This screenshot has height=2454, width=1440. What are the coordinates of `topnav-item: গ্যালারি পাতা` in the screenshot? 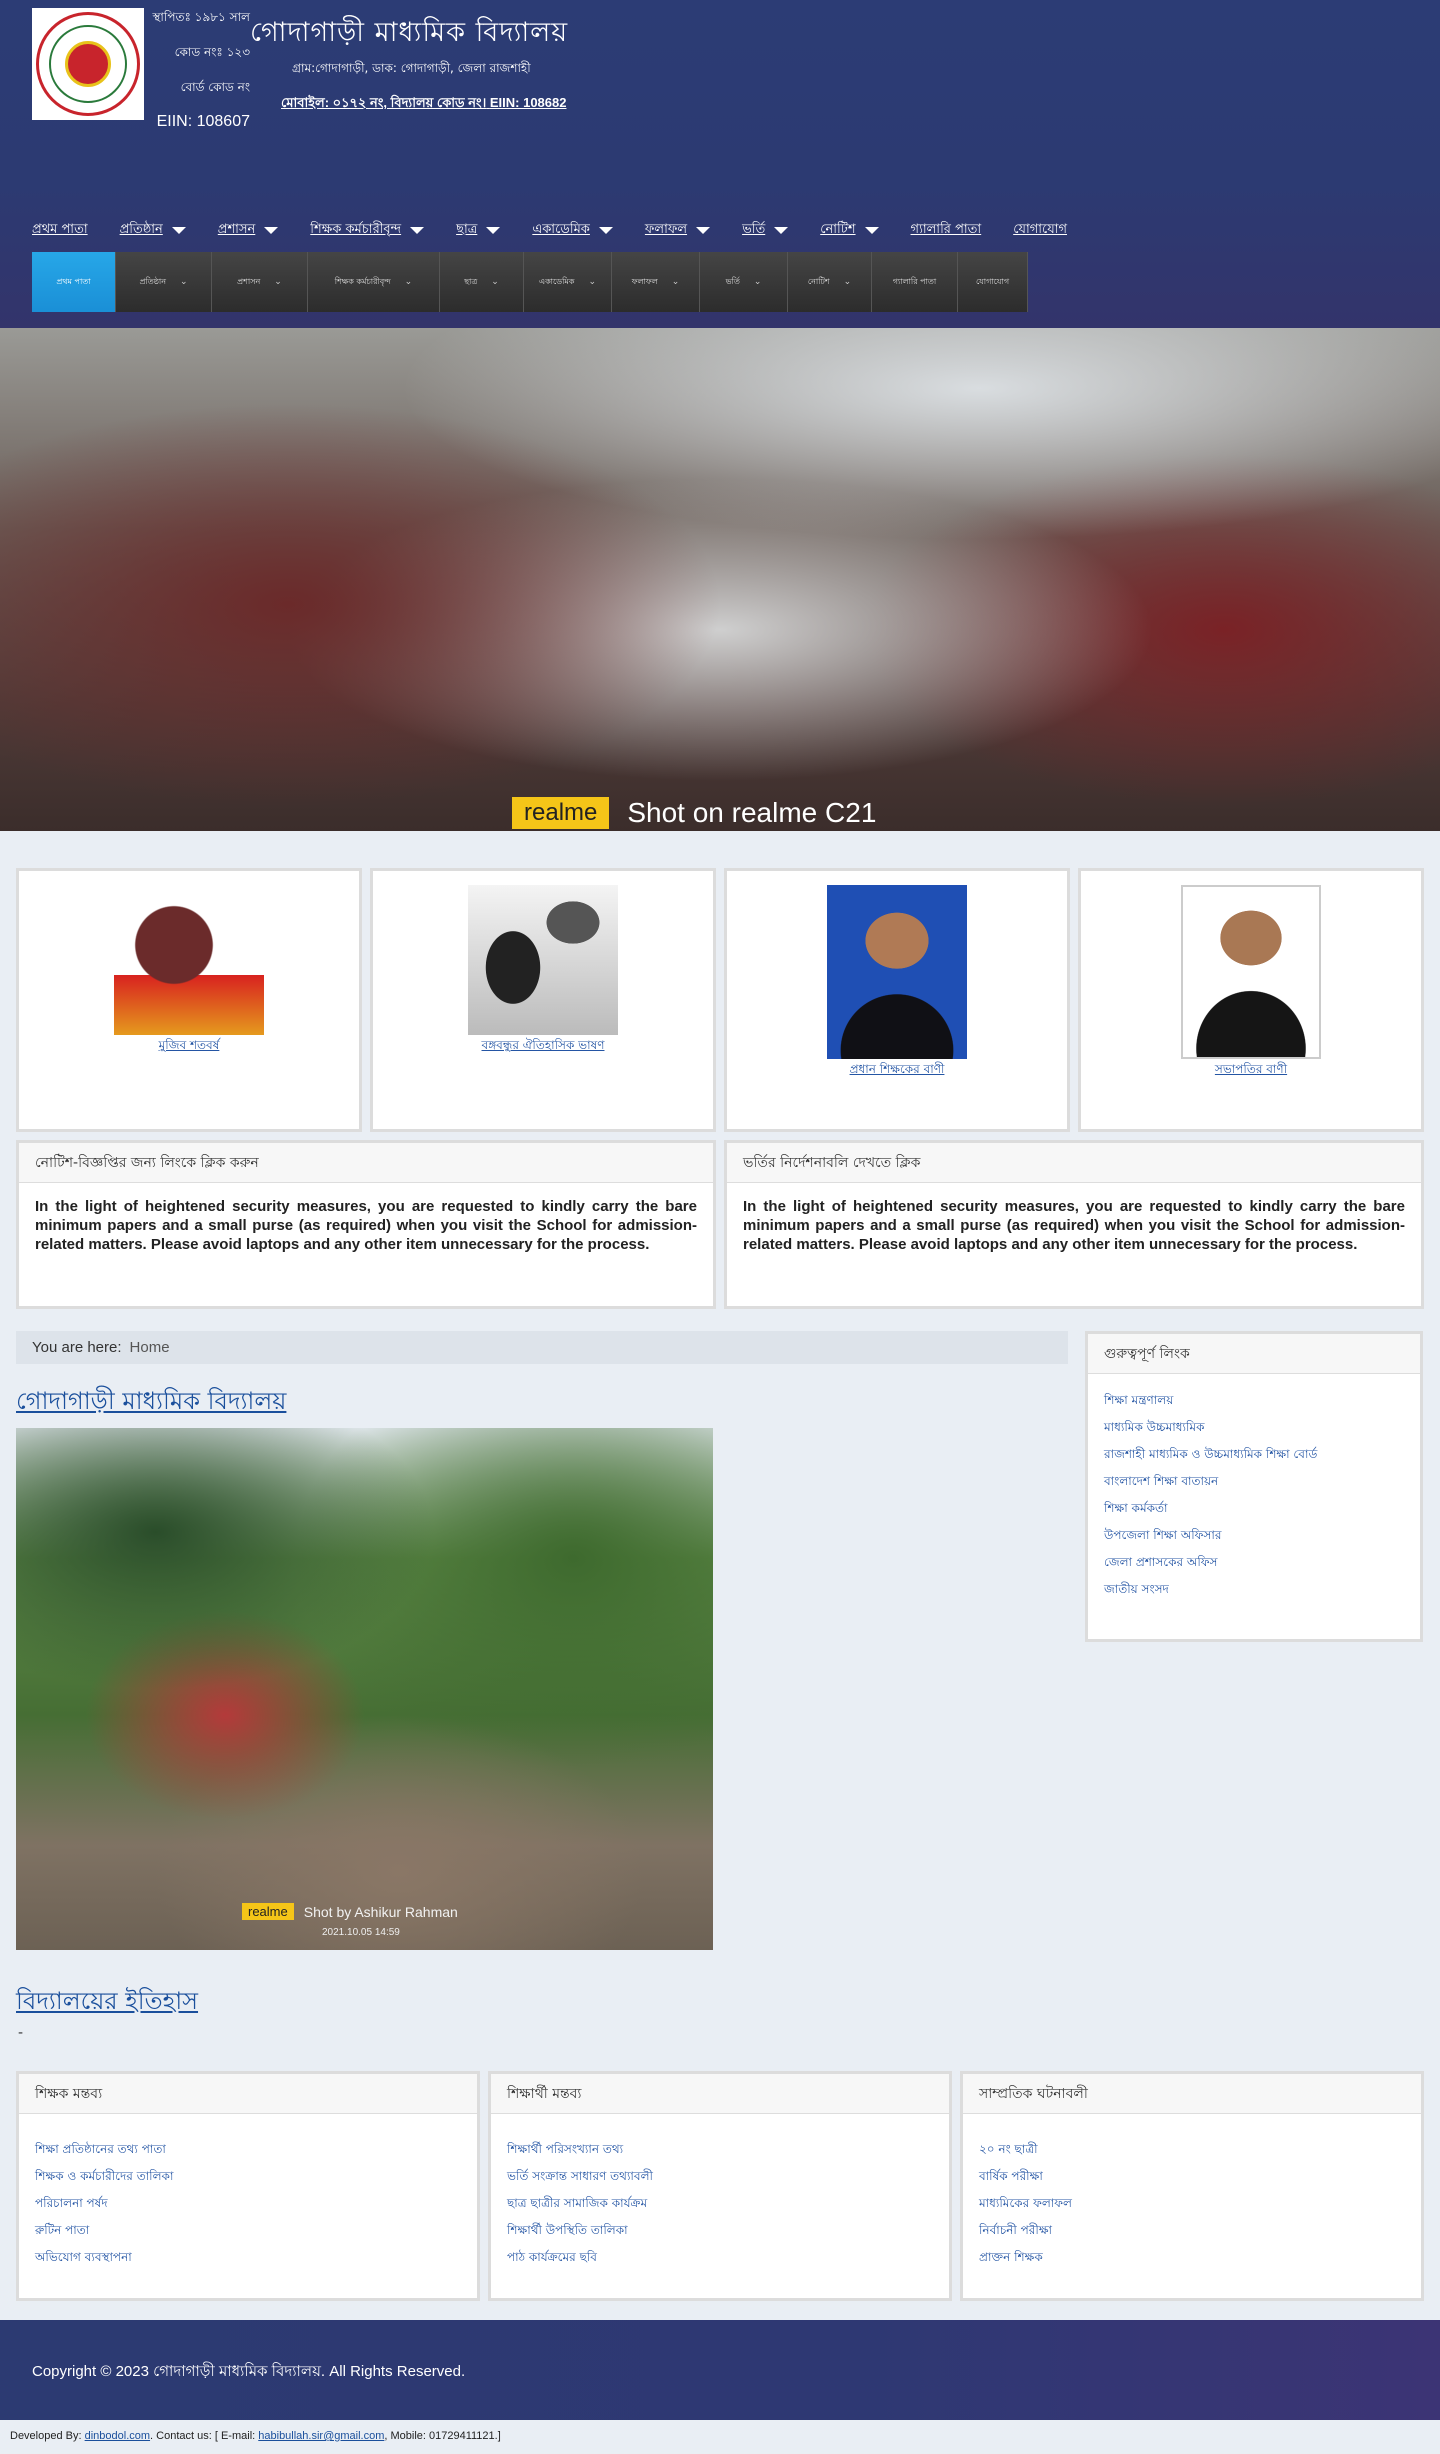 It's located at (946, 230).